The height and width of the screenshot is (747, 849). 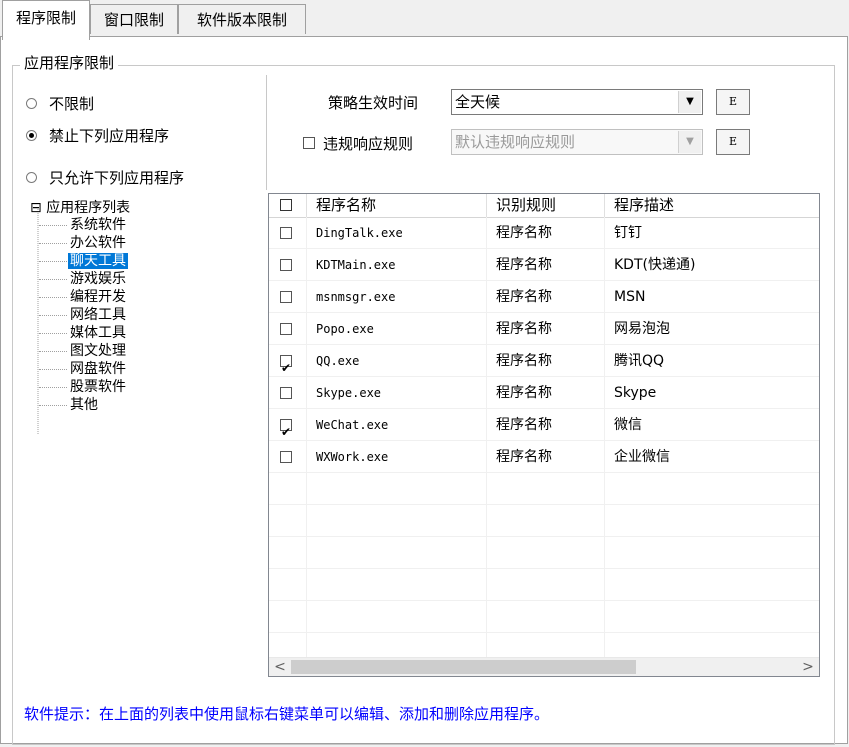 What do you see at coordinates (808, 667) in the screenshot?
I see `scroll-right-icon: >` at bounding box center [808, 667].